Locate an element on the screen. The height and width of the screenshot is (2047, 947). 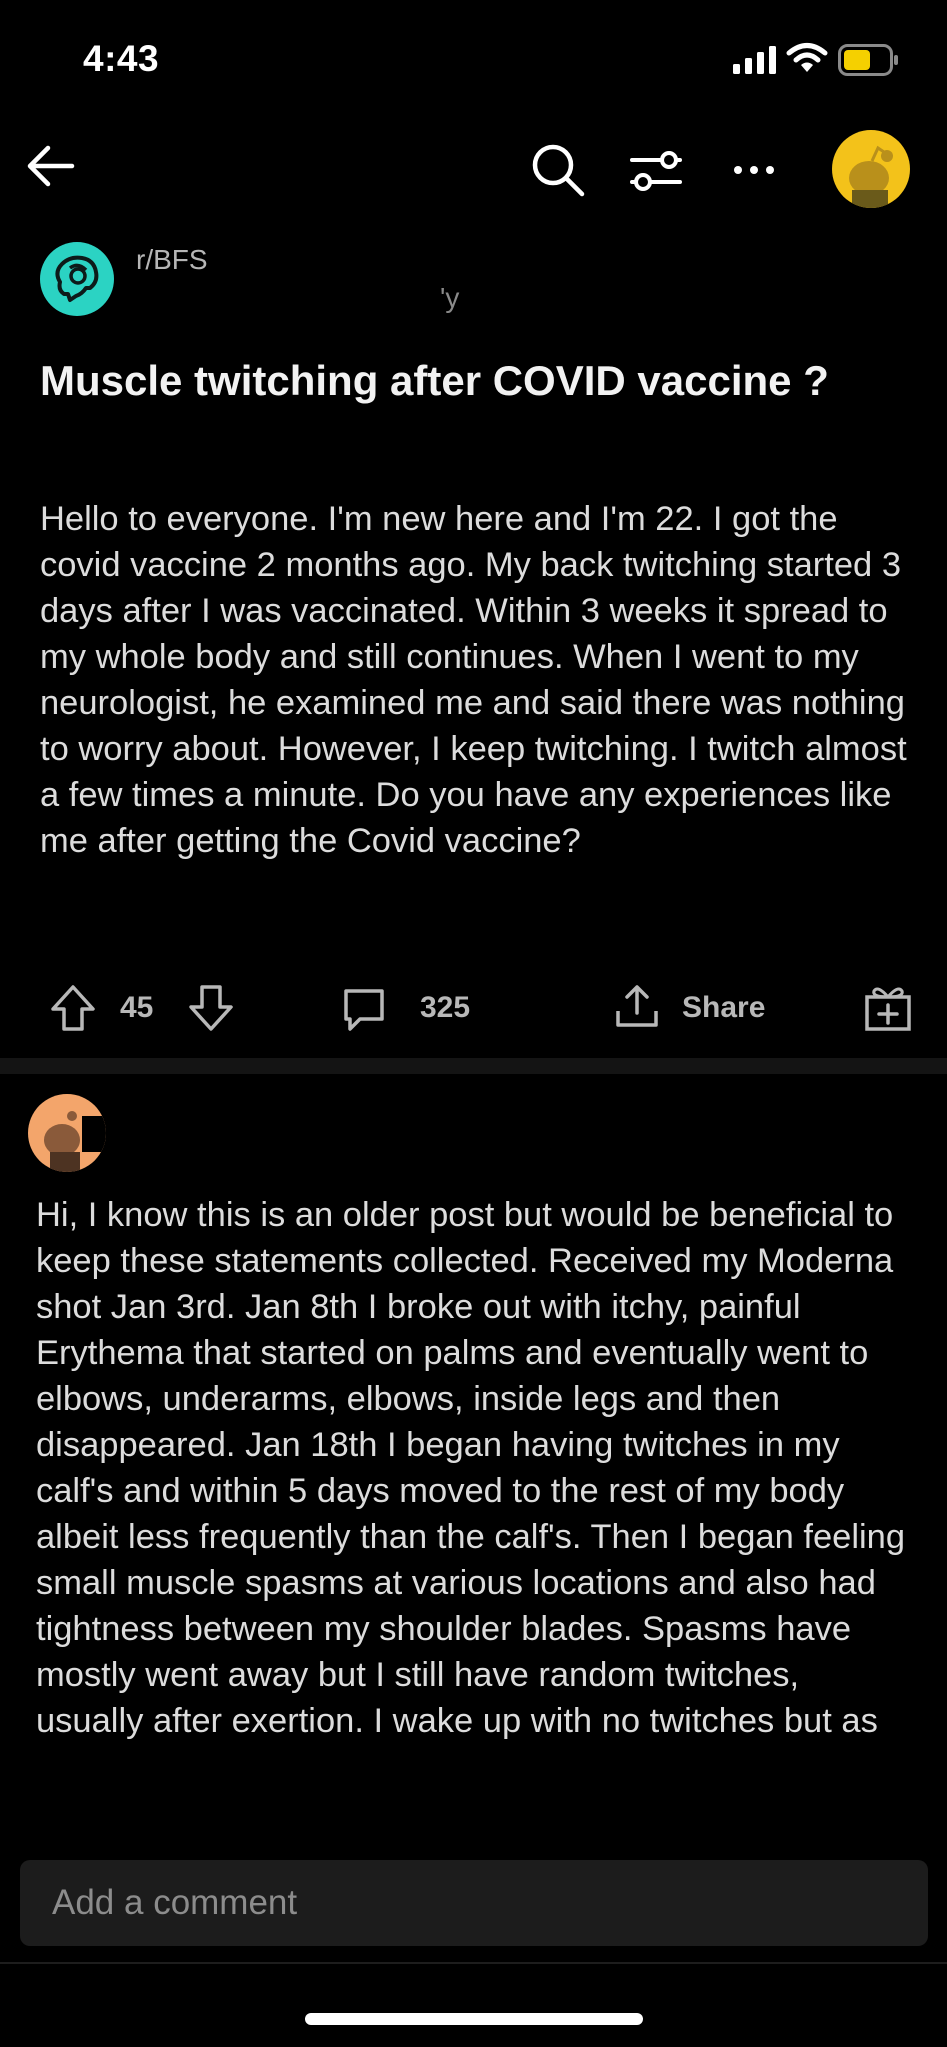
home-indicator is located at coordinates (474, 2019).